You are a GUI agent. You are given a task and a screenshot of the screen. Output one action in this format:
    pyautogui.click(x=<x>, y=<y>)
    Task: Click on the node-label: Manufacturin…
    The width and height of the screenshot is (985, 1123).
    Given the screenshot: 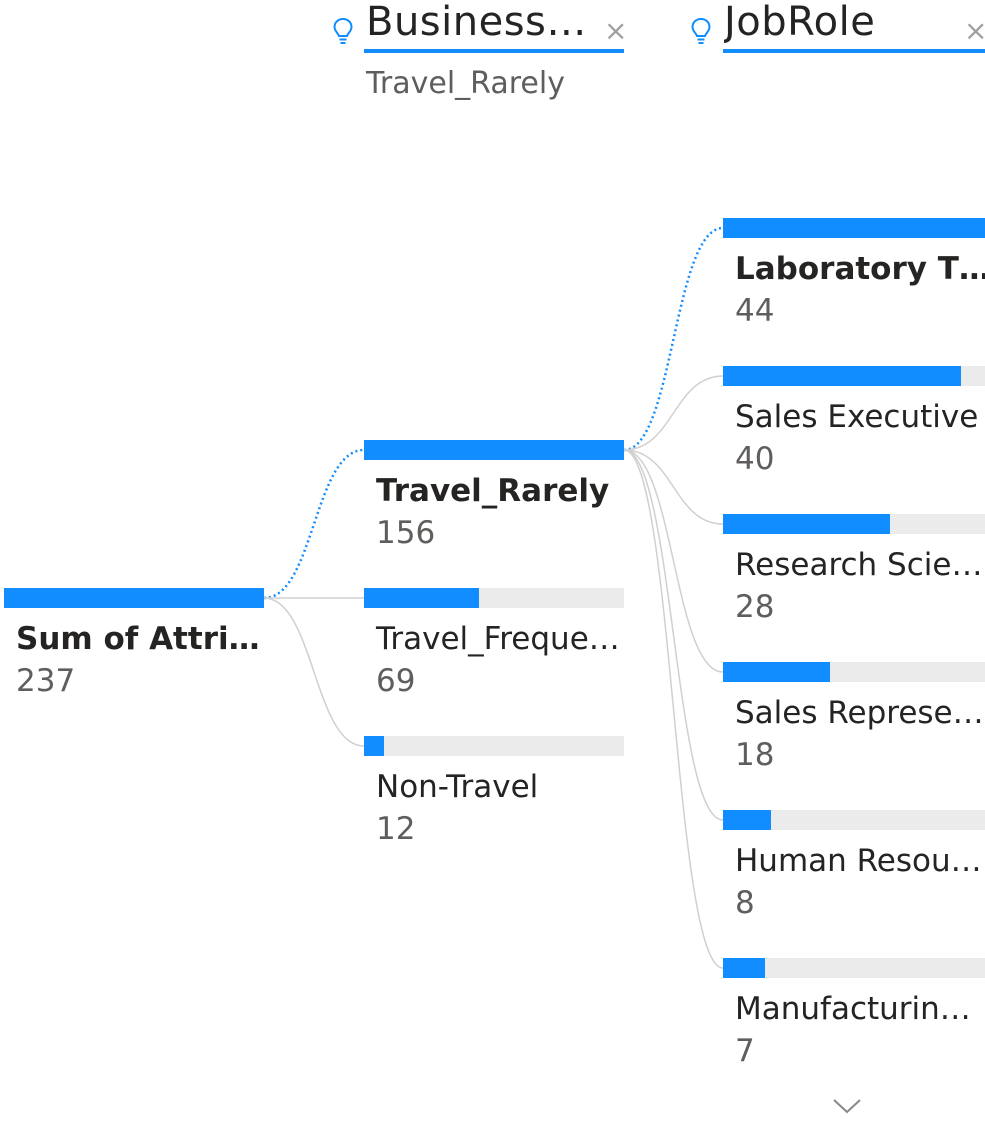 What is the action you would take?
    pyautogui.click(x=853, y=1009)
    